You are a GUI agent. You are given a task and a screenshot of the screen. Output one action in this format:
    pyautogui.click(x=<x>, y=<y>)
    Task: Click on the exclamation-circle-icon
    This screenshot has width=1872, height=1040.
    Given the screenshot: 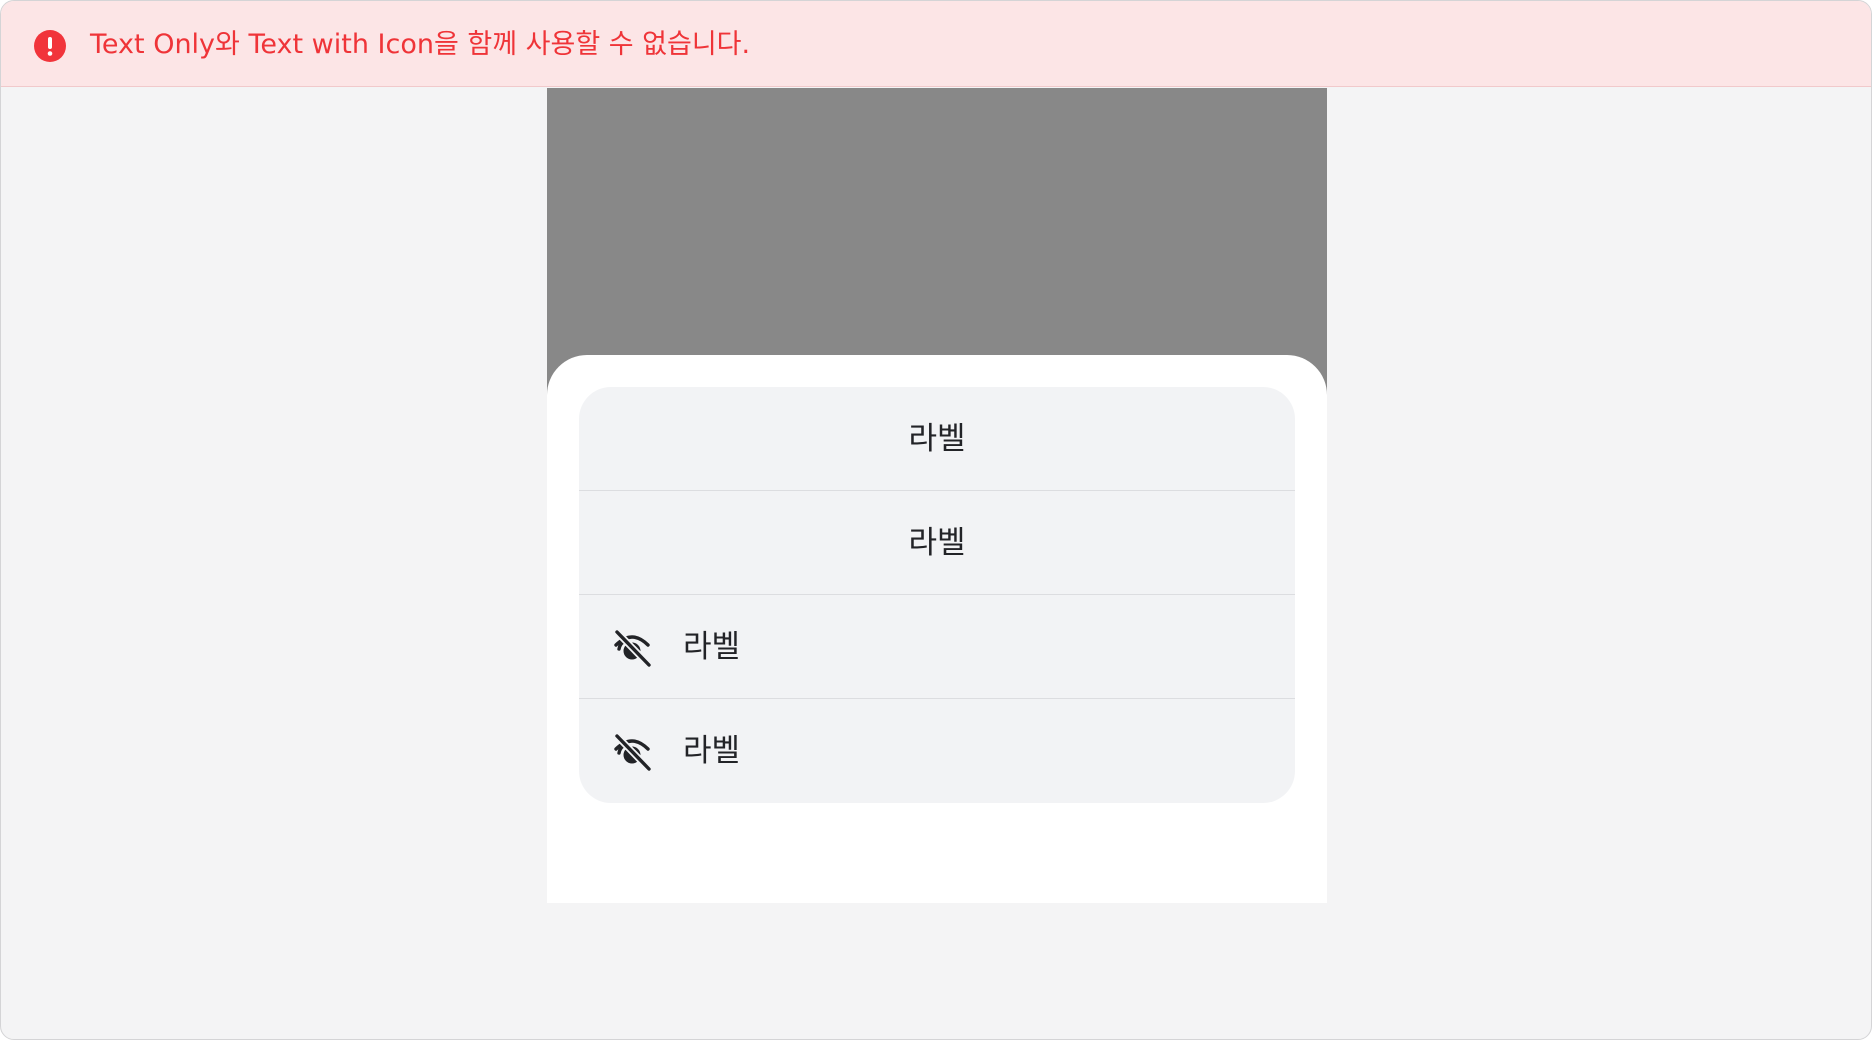 What is the action you would take?
    pyautogui.click(x=50, y=46)
    